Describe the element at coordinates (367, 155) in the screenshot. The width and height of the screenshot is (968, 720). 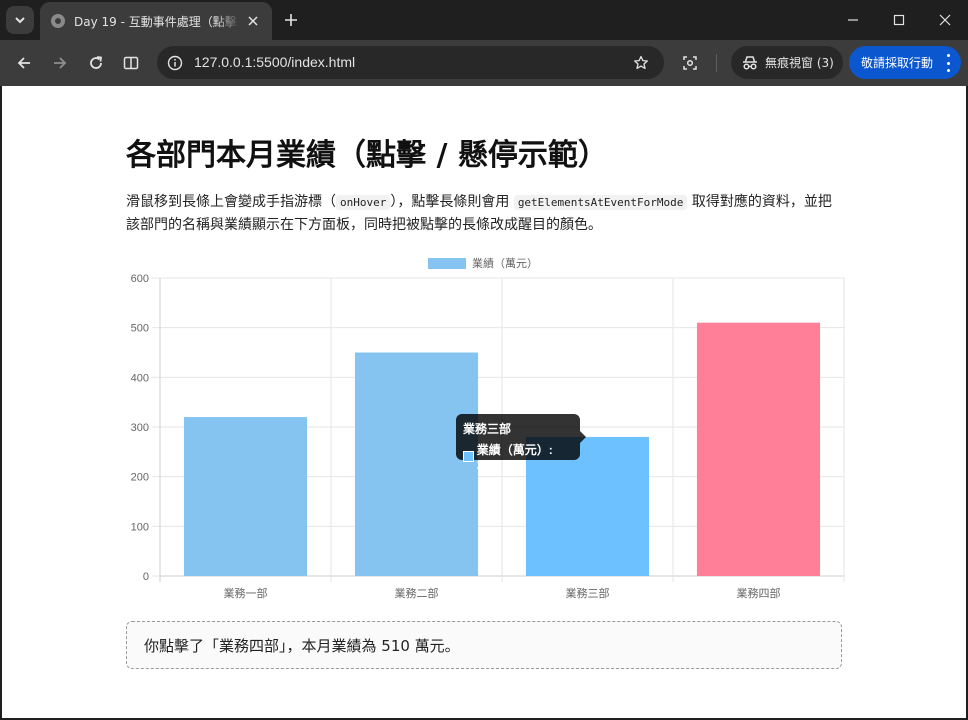
I see `page-title: 各部門本月業績（點擊 / 懸停示範）` at that location.